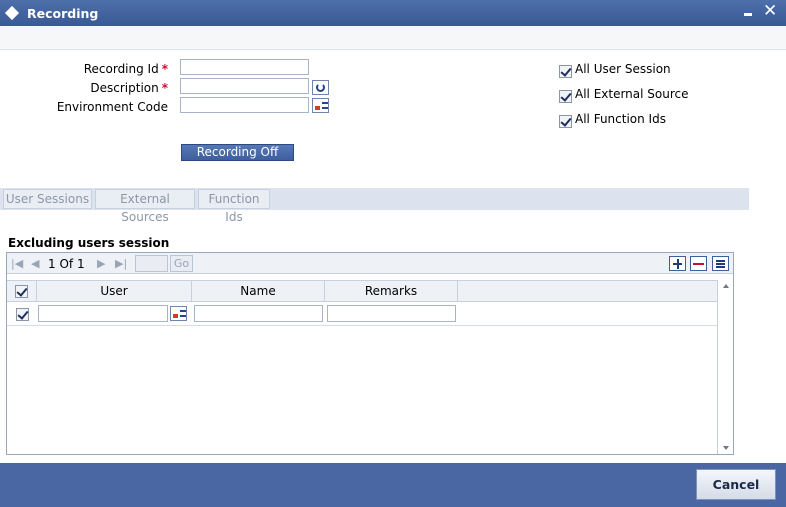 The height and width of the screenshot is (507, 786). I want to click on all-external-source-label: All External Source, so click(632, 94).